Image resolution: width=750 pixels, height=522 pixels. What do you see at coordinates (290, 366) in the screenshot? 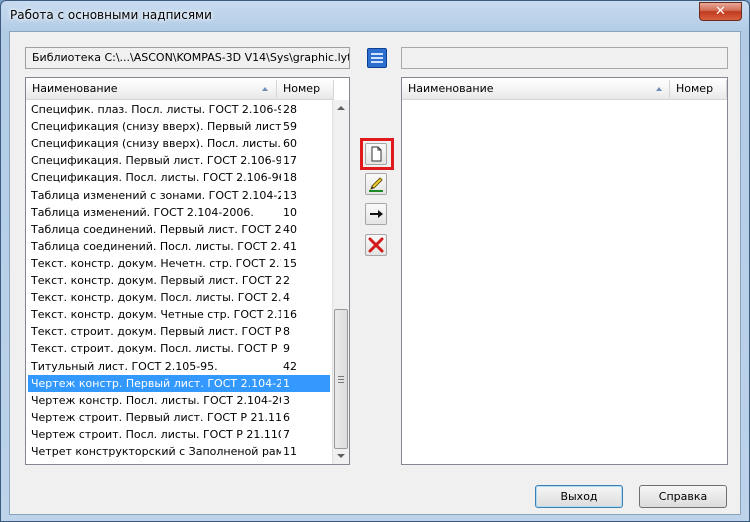
I see `list-item-number: 42` at bounding box center [290, 366].